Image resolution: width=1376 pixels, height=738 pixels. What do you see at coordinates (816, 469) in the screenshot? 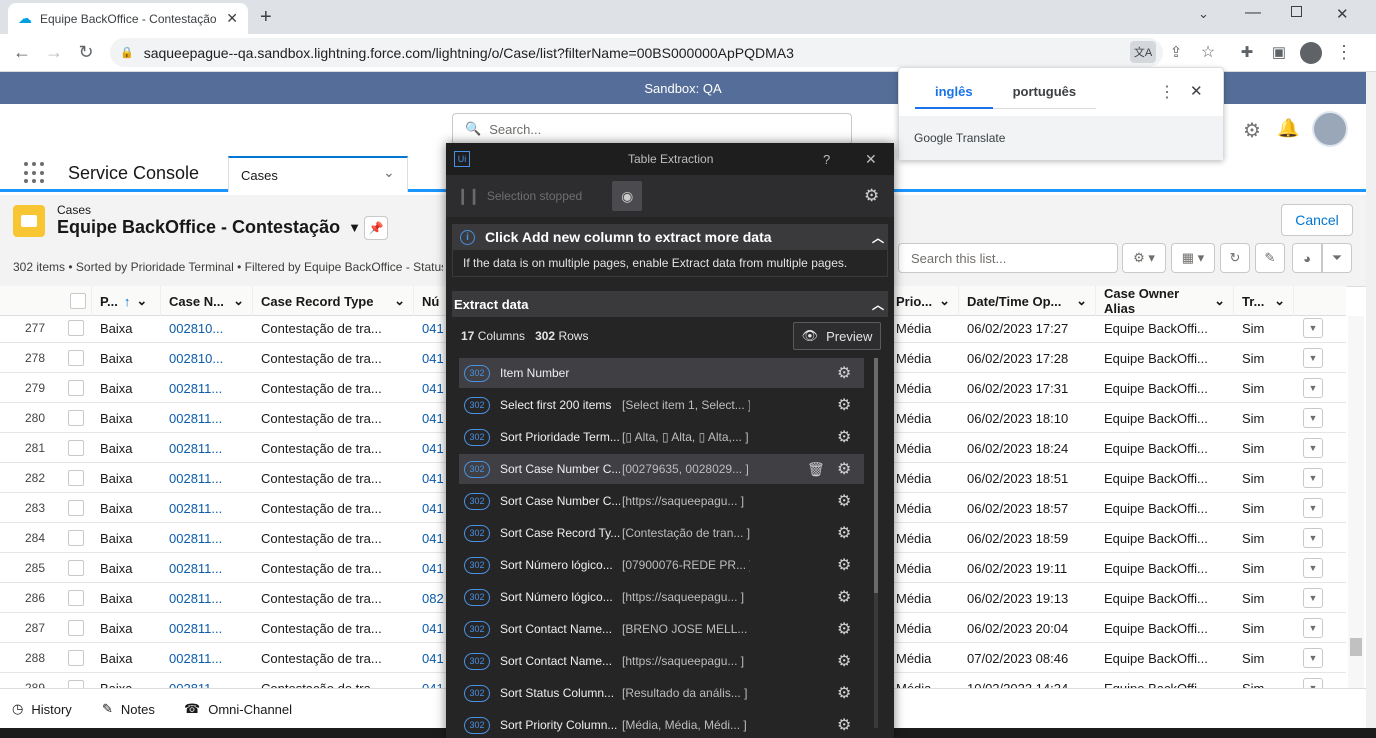
I see `delete-column-icon: 🗑` at bounding box center [816, 469].